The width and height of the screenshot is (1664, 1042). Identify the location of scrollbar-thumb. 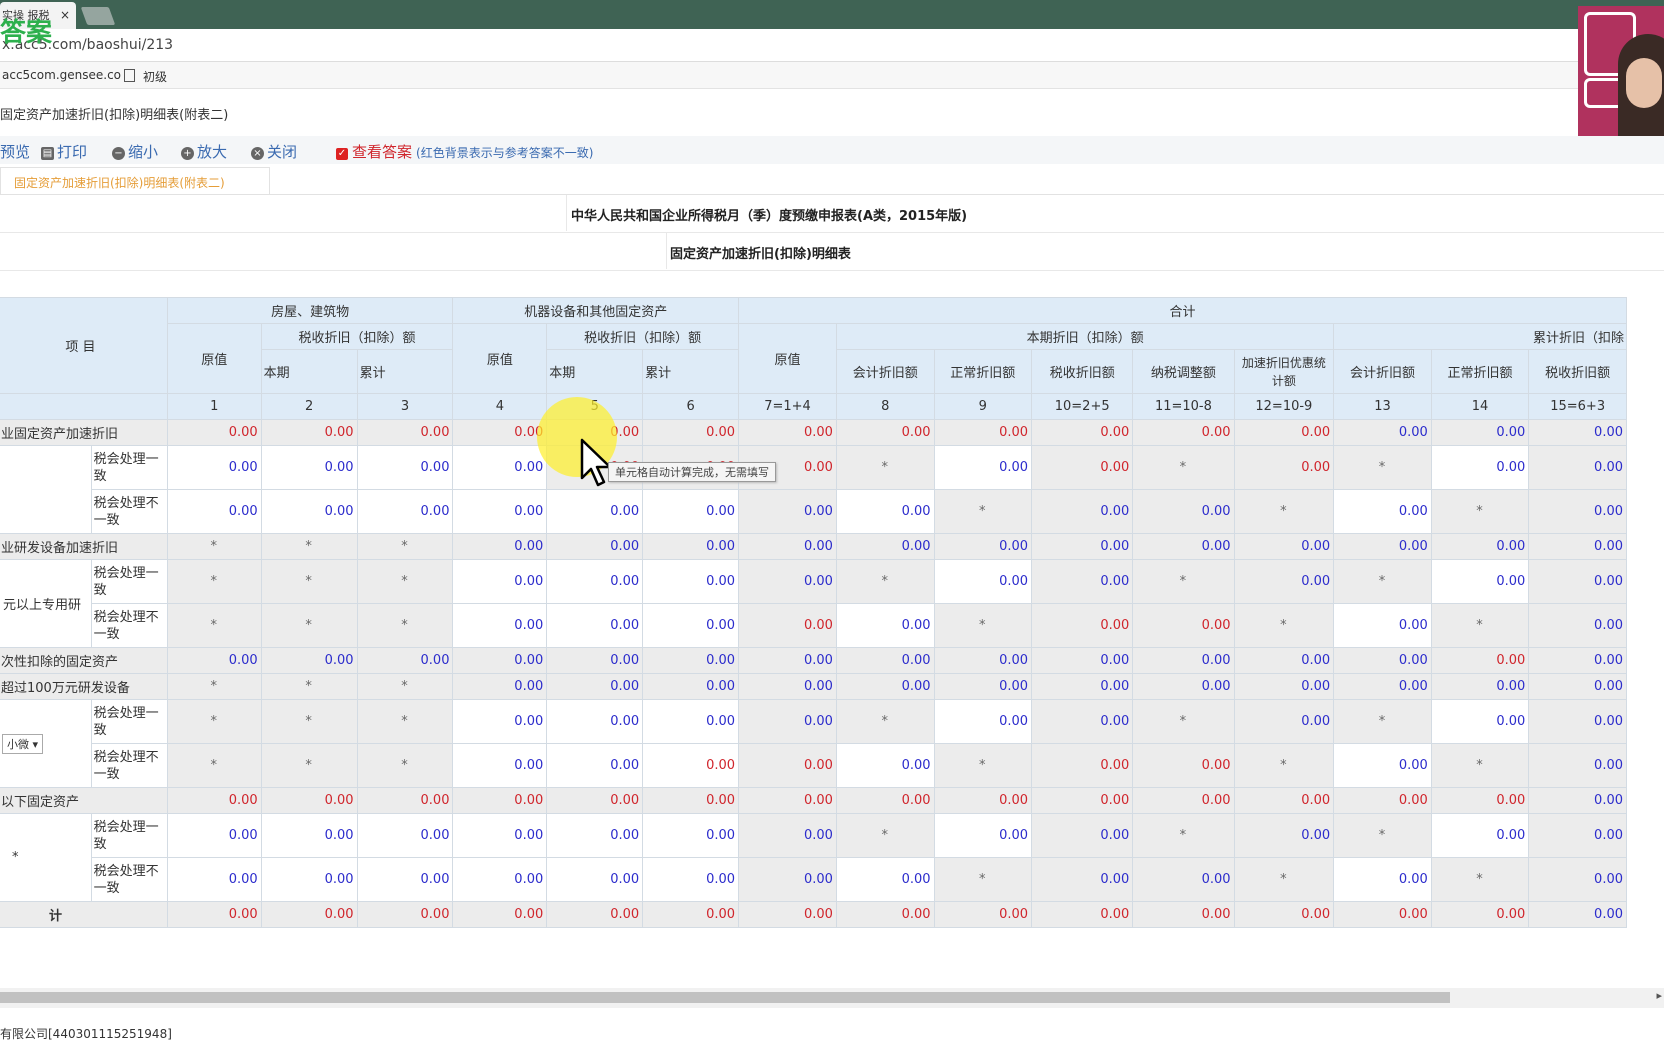
(725, 997).